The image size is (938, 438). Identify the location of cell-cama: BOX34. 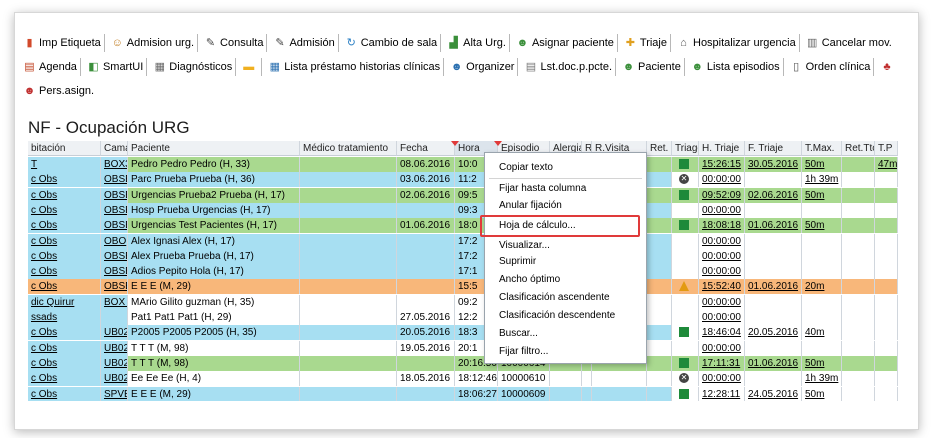
(114, 164).